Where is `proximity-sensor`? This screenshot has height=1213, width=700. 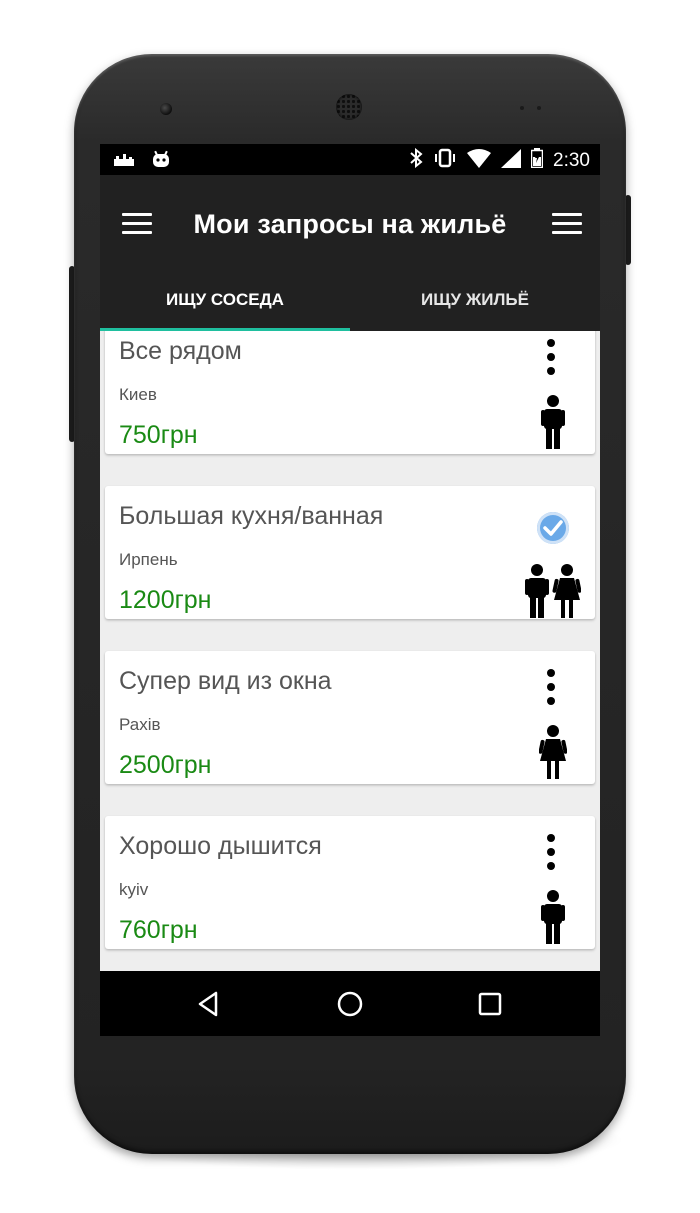 proximity-sensor is located at coordinates (522, 108).